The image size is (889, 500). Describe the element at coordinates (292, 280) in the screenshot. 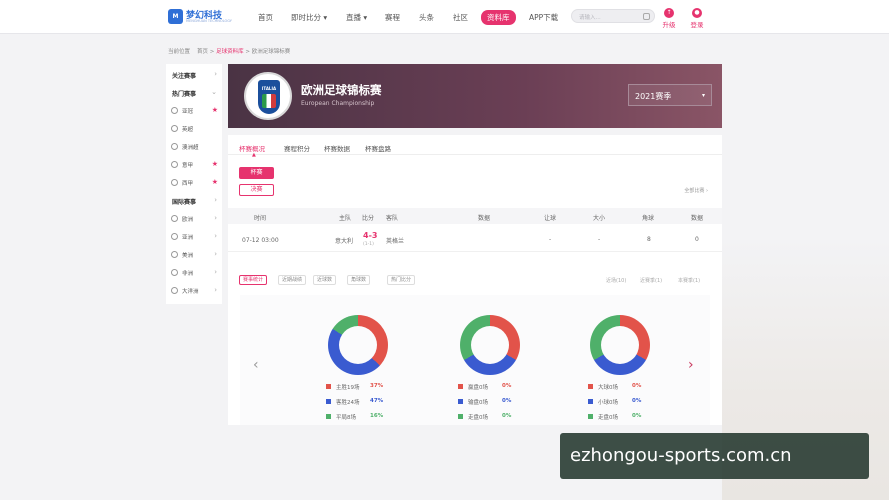

I see `filter-recent-record: 近期战绩` at that location.